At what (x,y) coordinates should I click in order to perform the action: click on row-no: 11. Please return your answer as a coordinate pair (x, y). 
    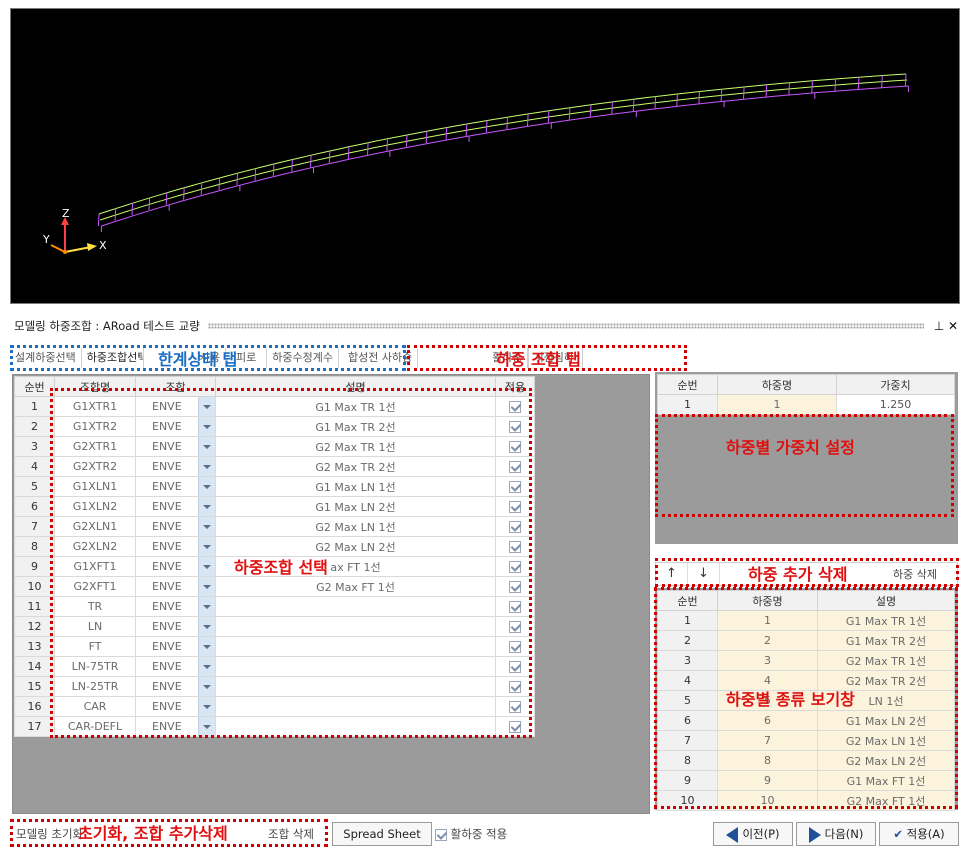
    Looking at the image, I should click on (34, 606).